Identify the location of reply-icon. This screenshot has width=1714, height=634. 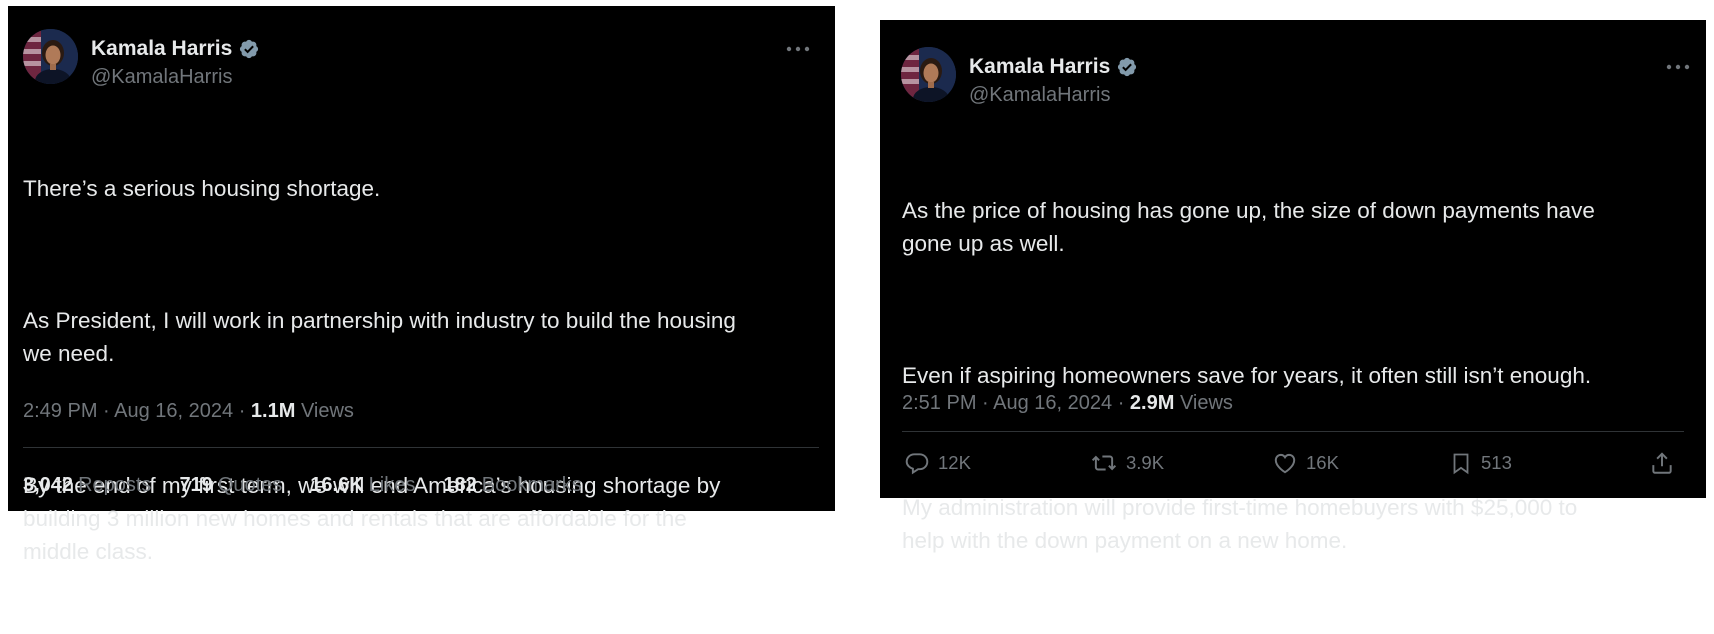
(917, 463).